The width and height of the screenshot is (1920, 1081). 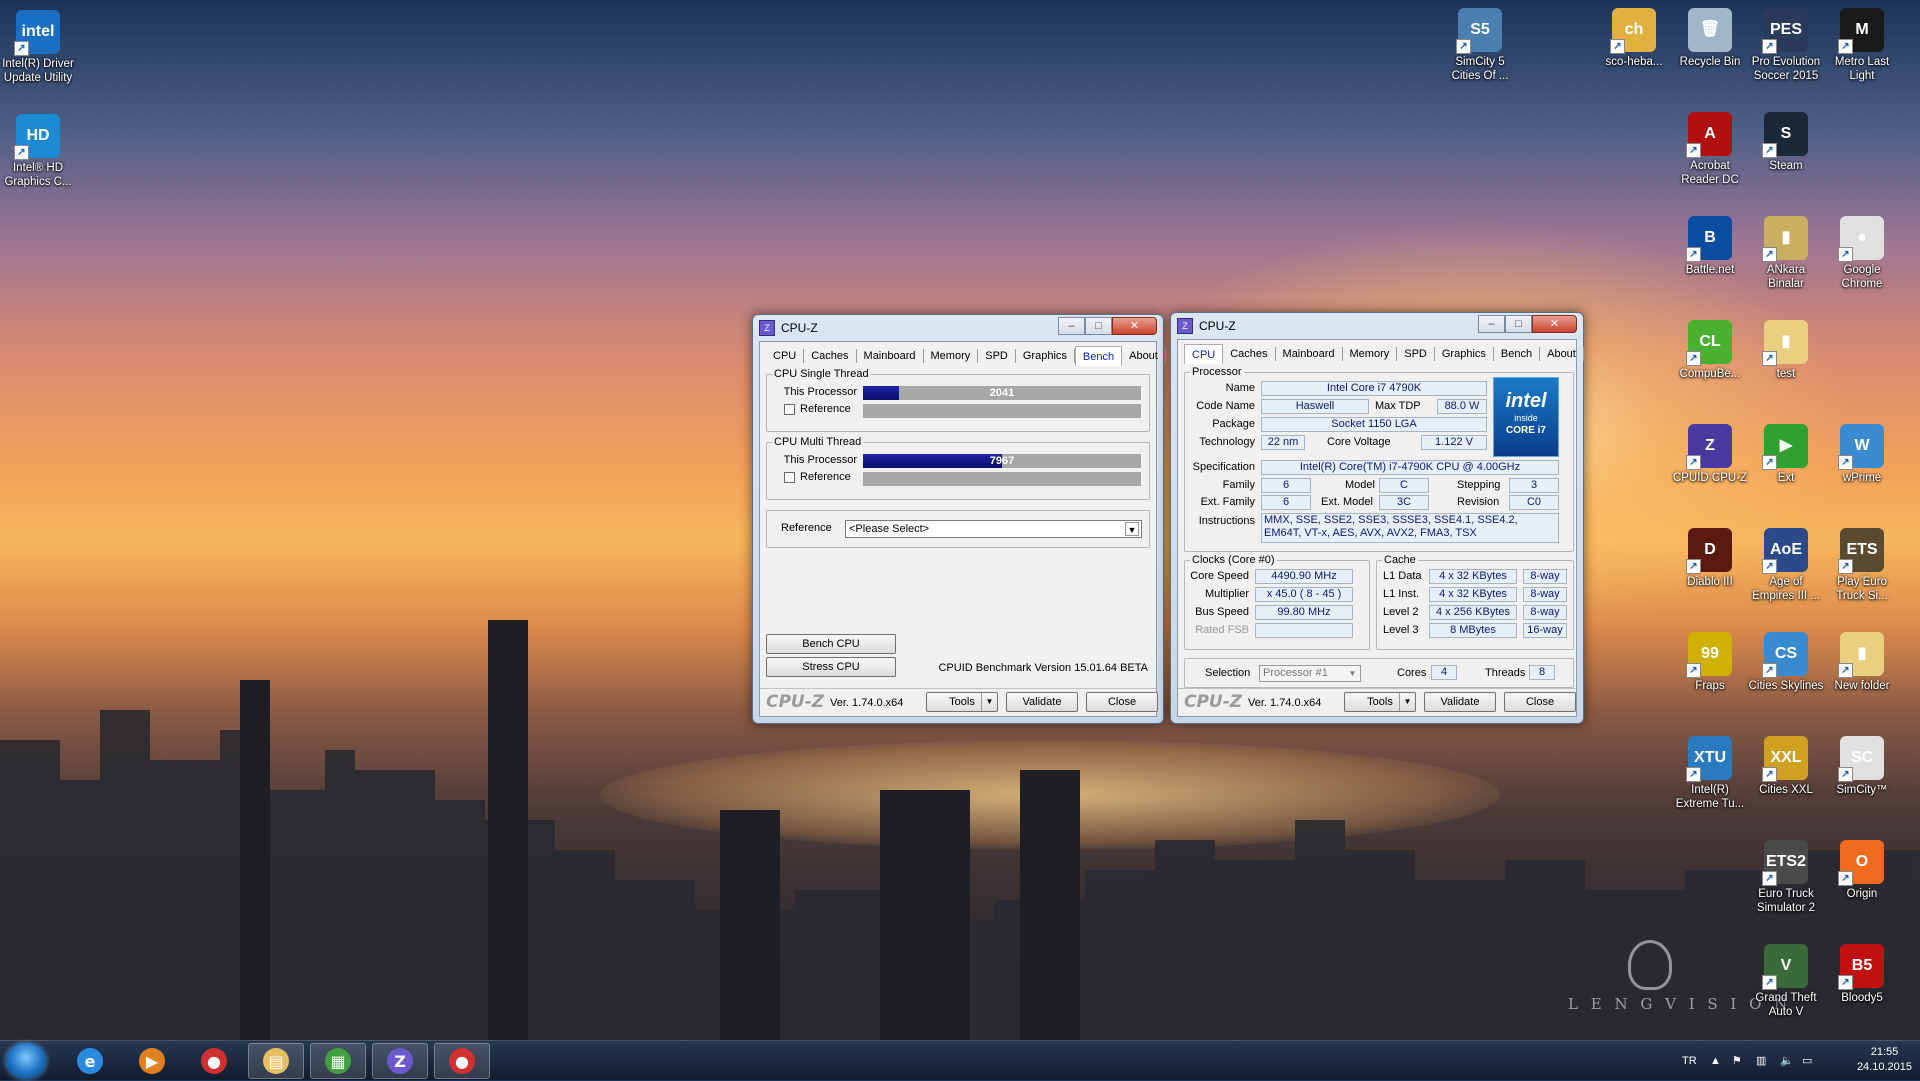 I want to click on network-icon: ▥, so click(x=1761, y=1061).